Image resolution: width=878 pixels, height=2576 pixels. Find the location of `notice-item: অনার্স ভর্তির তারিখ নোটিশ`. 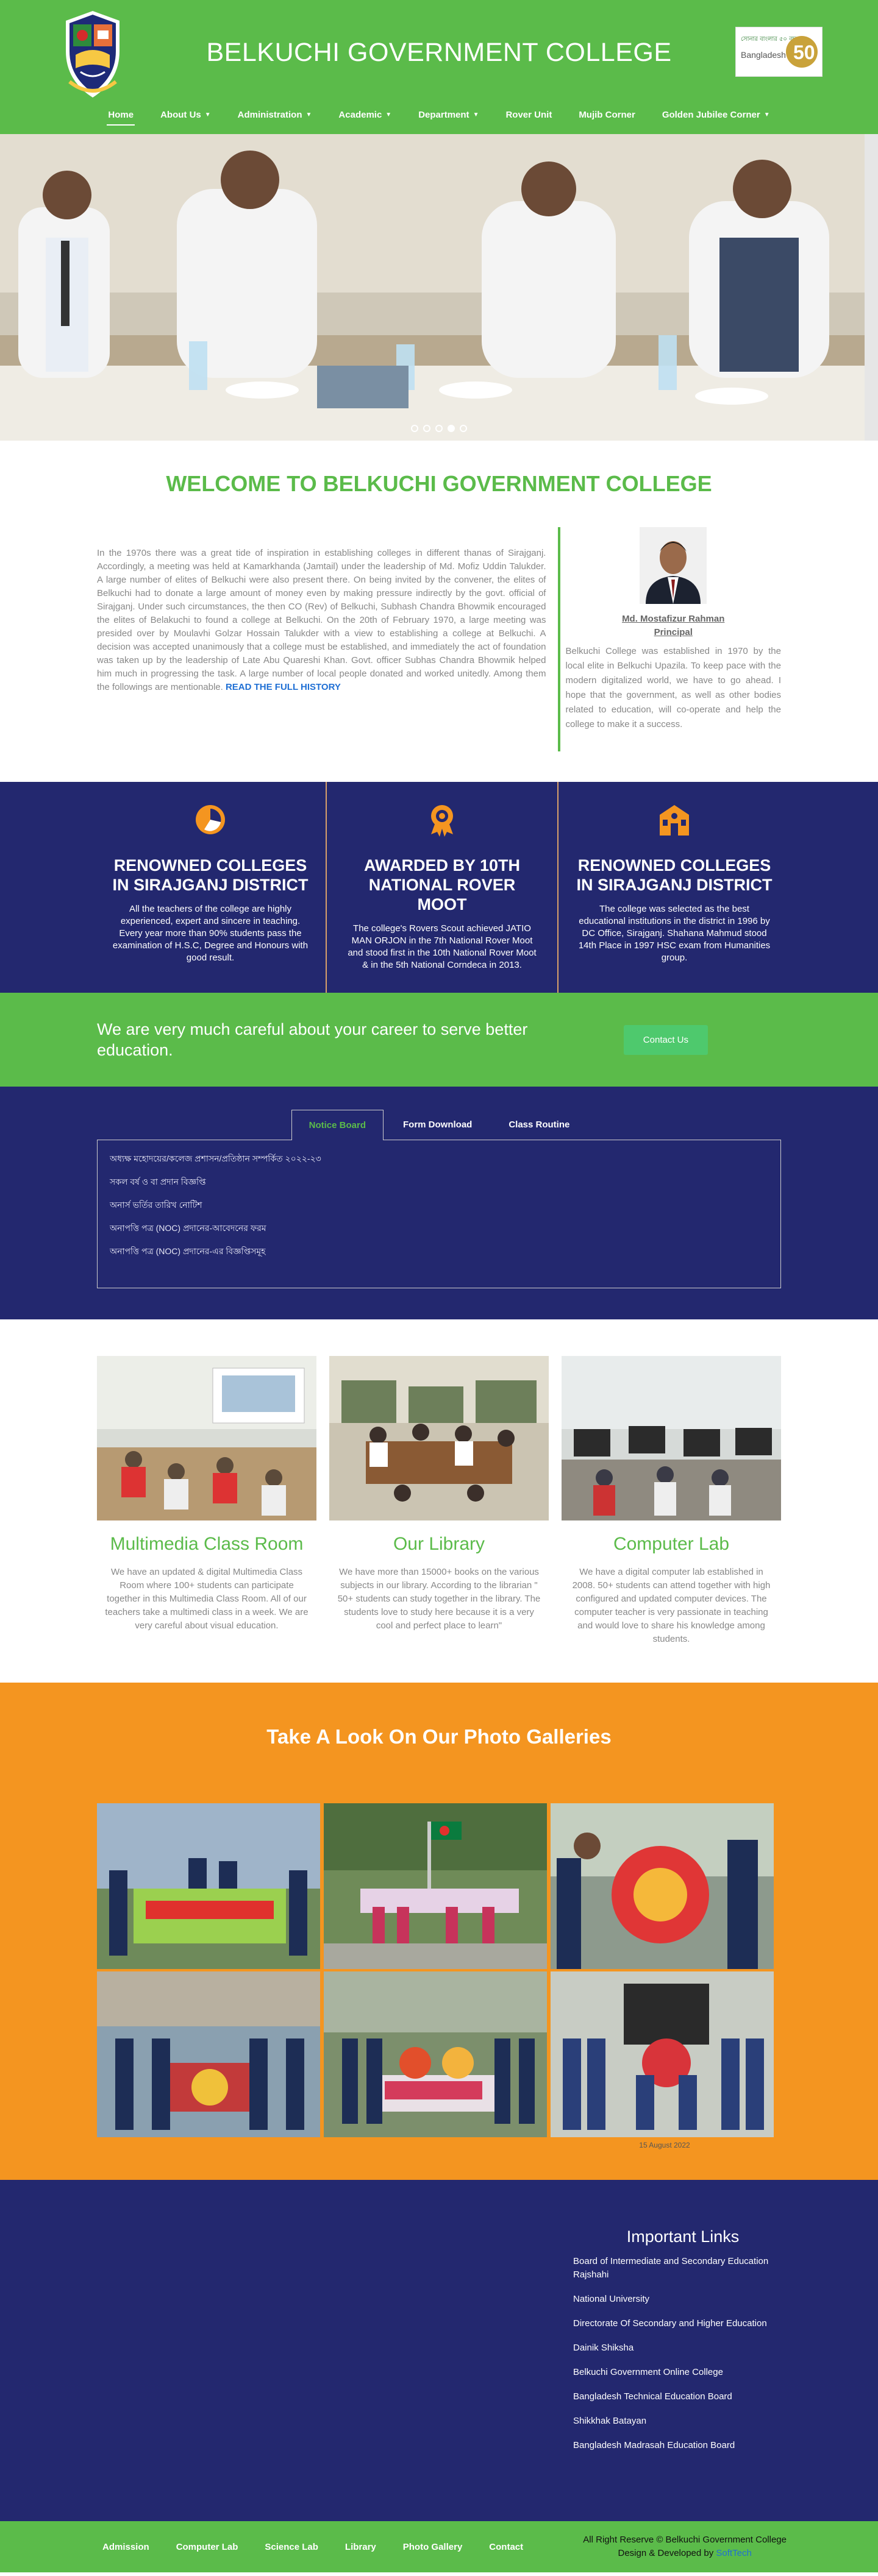

notice-item: অনার্স ভর্তির তারিখ নোটিশ is located at coordinates (439, 1205).